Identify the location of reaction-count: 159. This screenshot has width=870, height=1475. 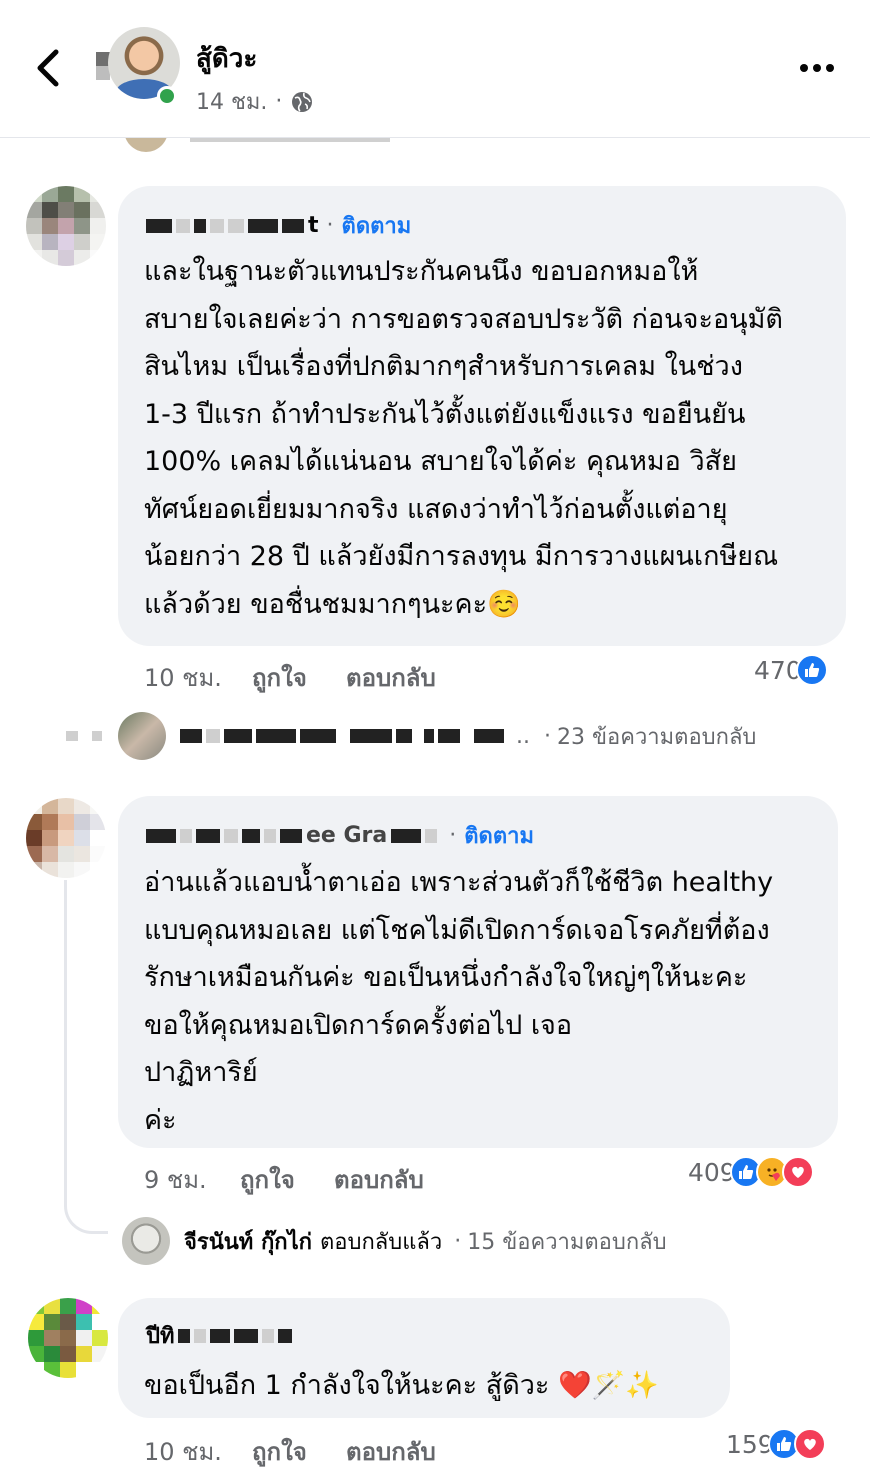
(750, 1444).